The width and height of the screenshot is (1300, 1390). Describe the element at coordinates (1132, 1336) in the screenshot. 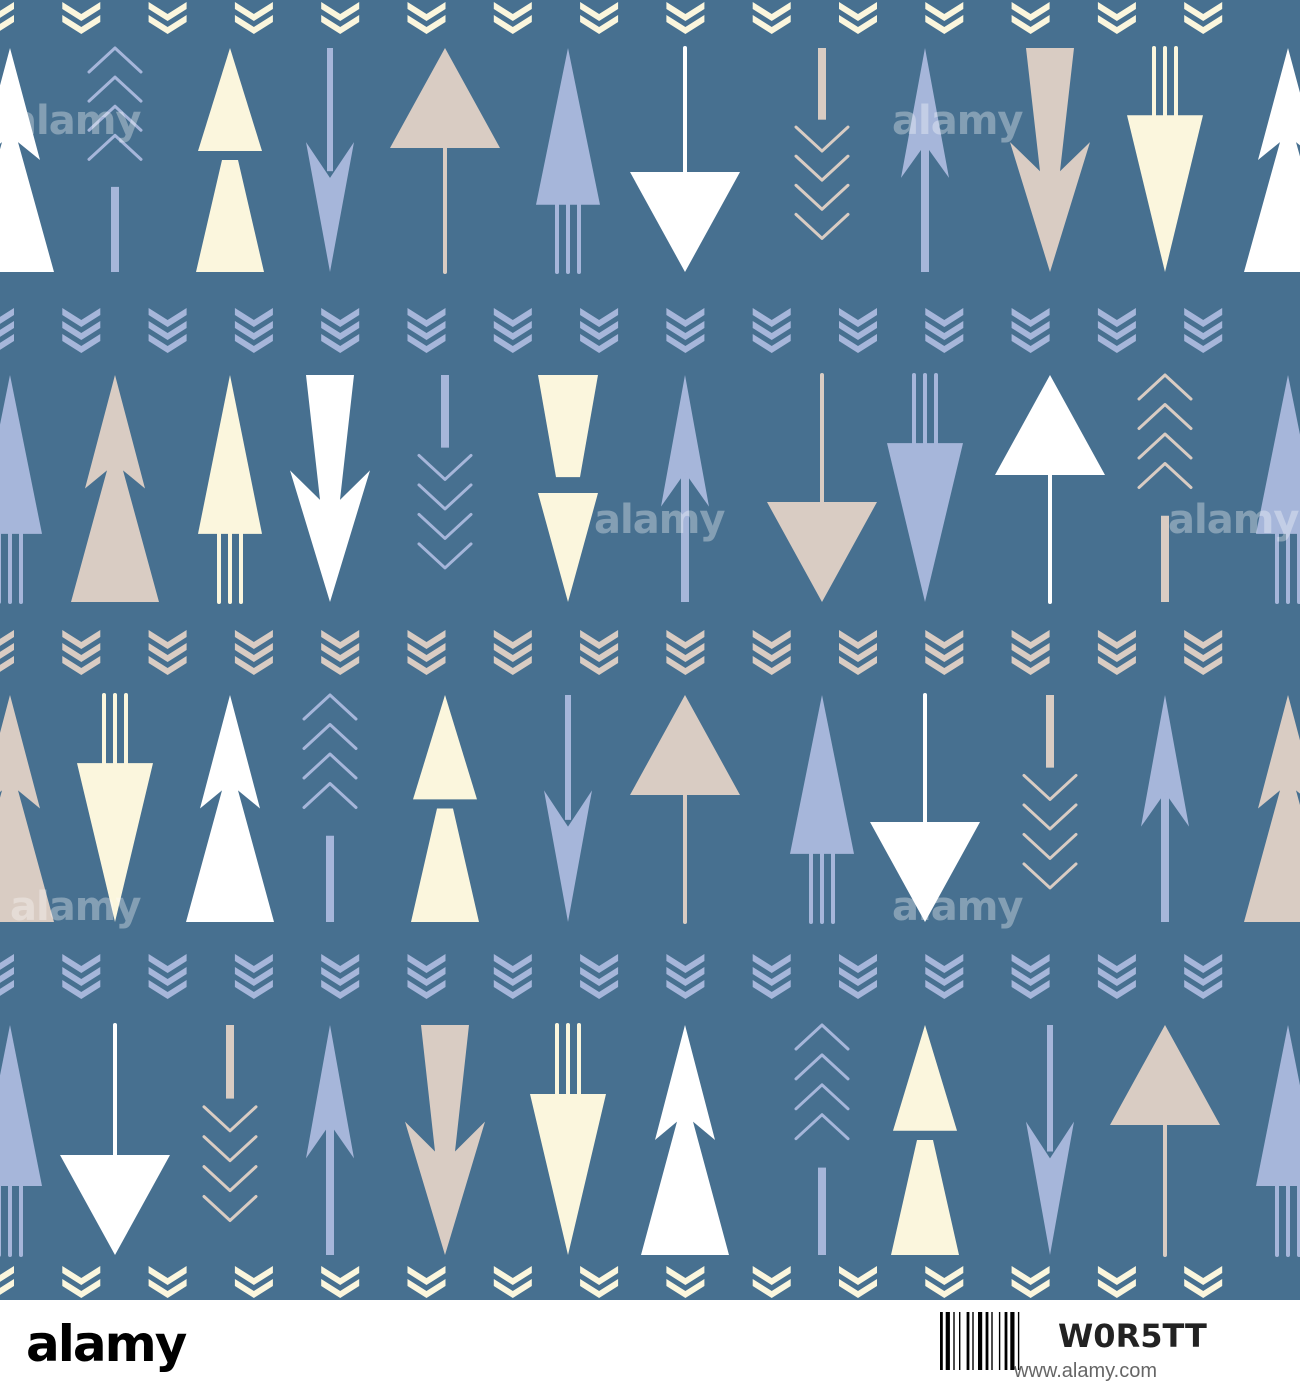

I see `image-id: W0R5TT` at that location.